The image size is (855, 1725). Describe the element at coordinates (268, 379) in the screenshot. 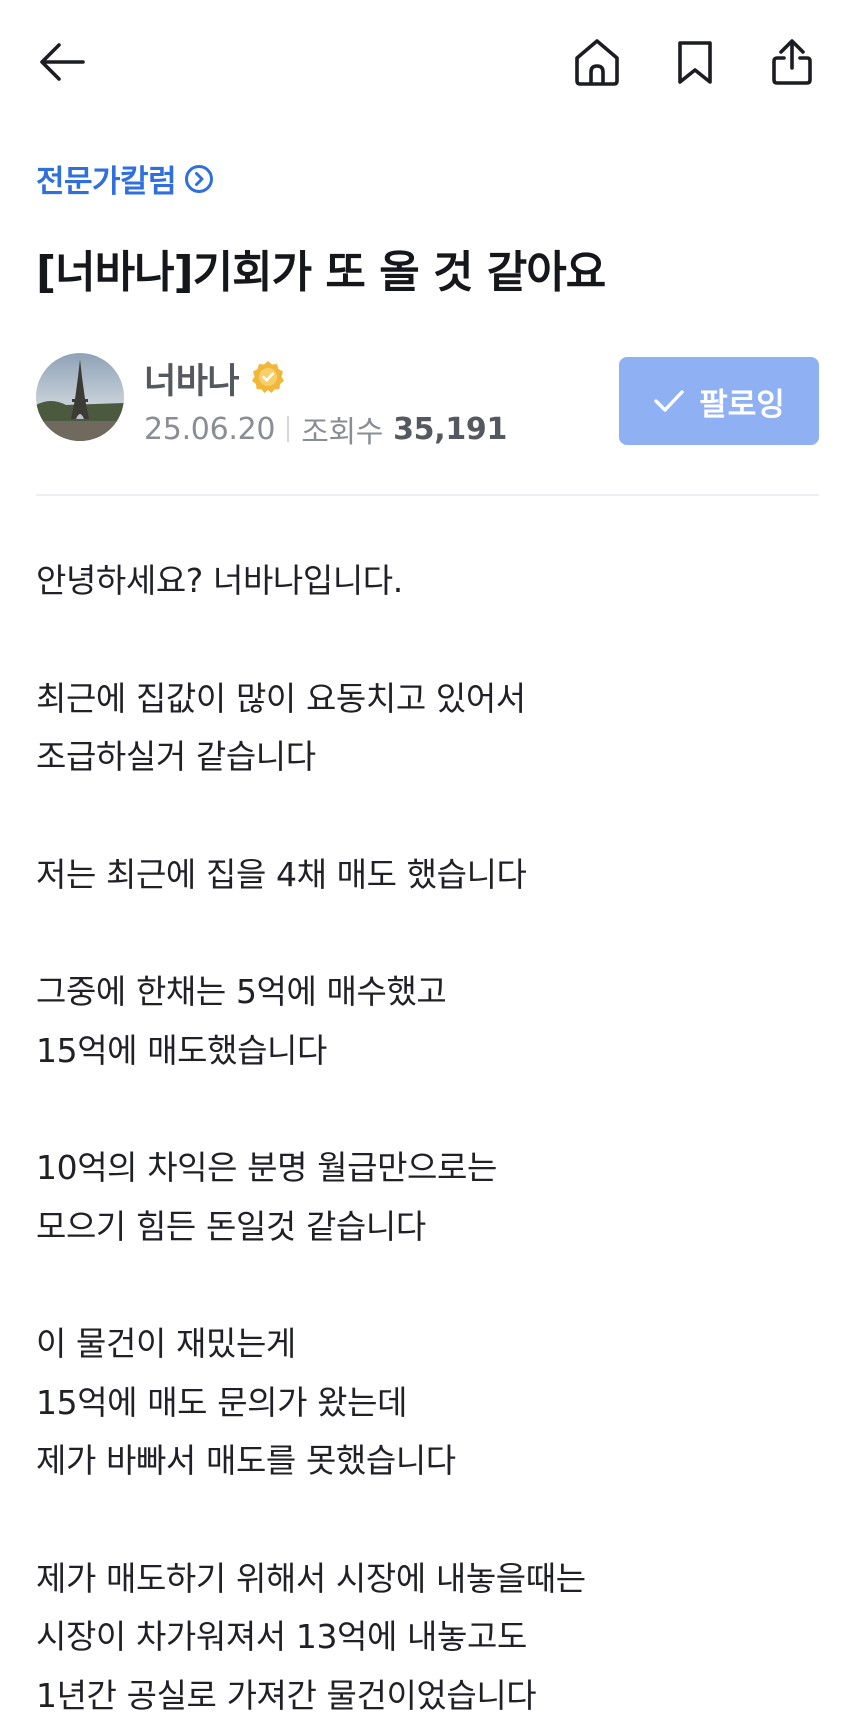

I see `verified-badge-icon` at that location.